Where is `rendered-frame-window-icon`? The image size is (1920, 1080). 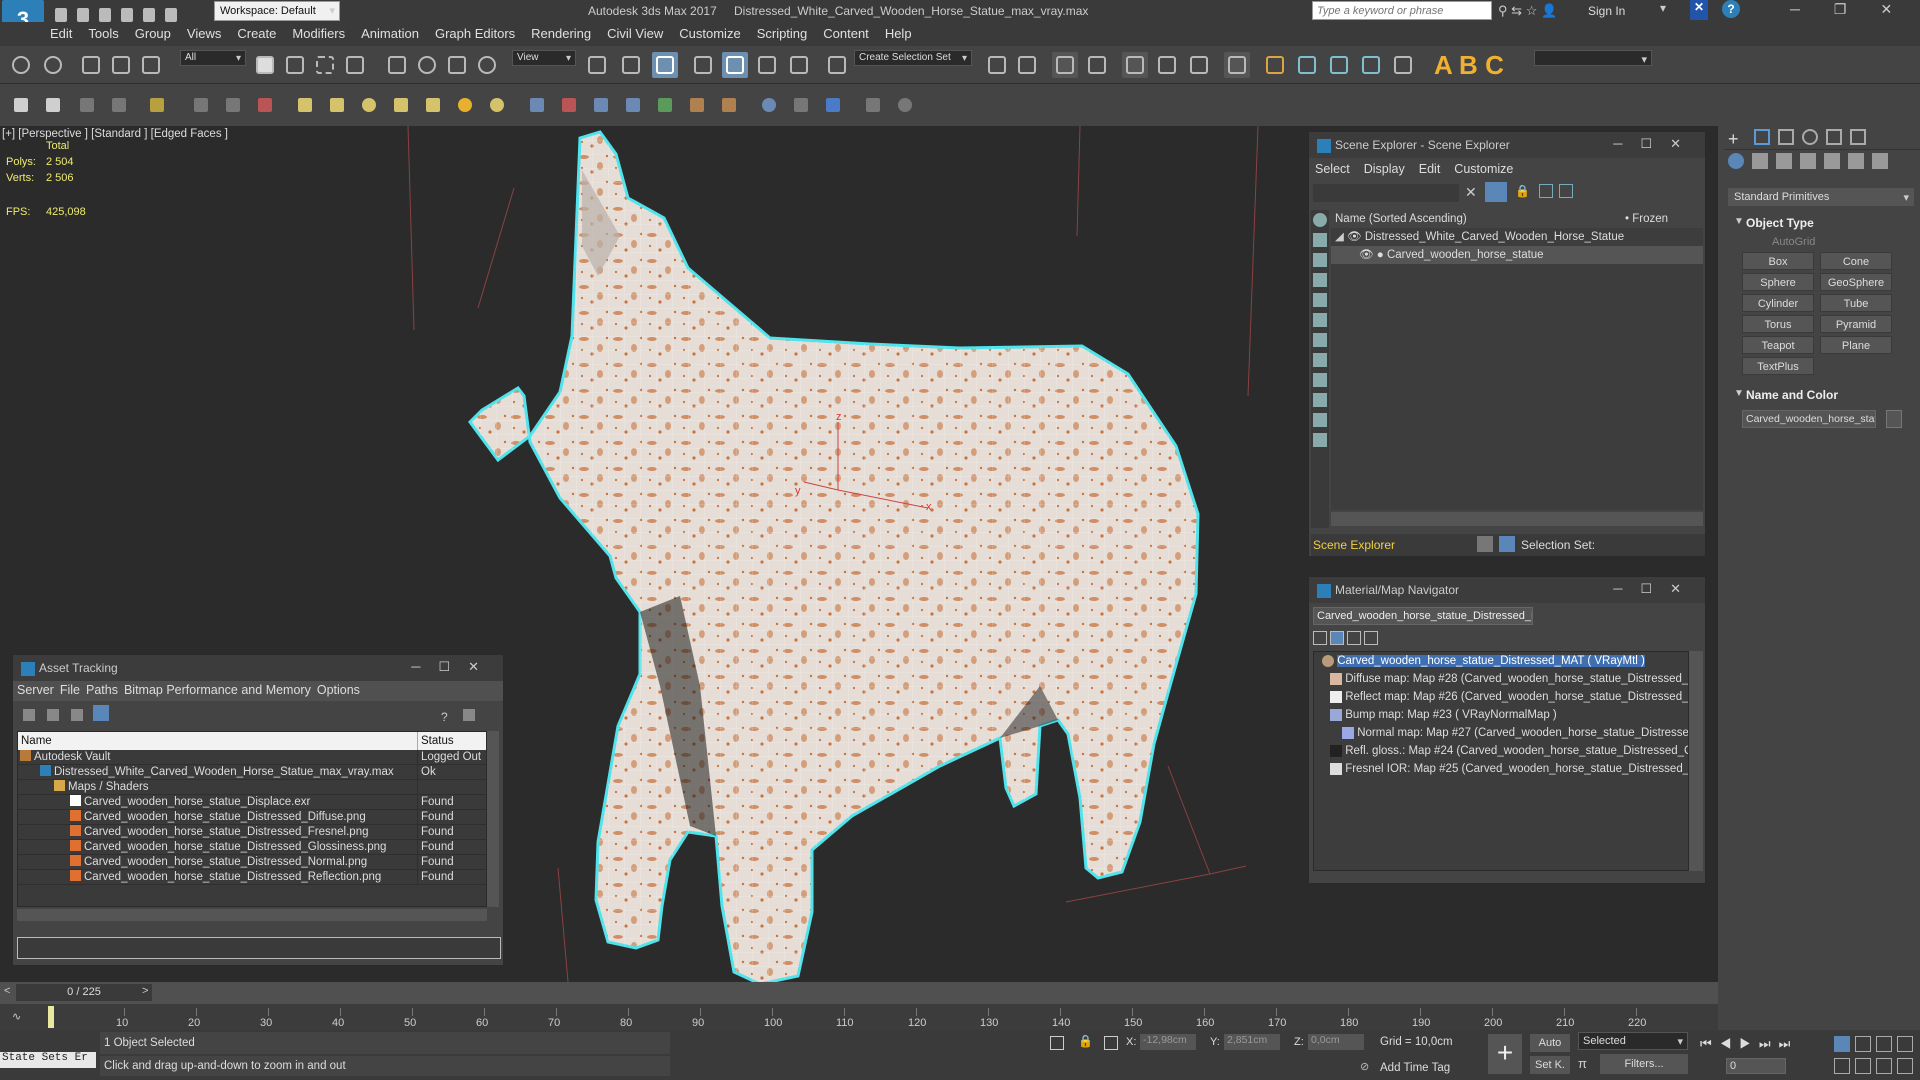
rendered-frame-window-icon is located at coordinates (1307, 65).